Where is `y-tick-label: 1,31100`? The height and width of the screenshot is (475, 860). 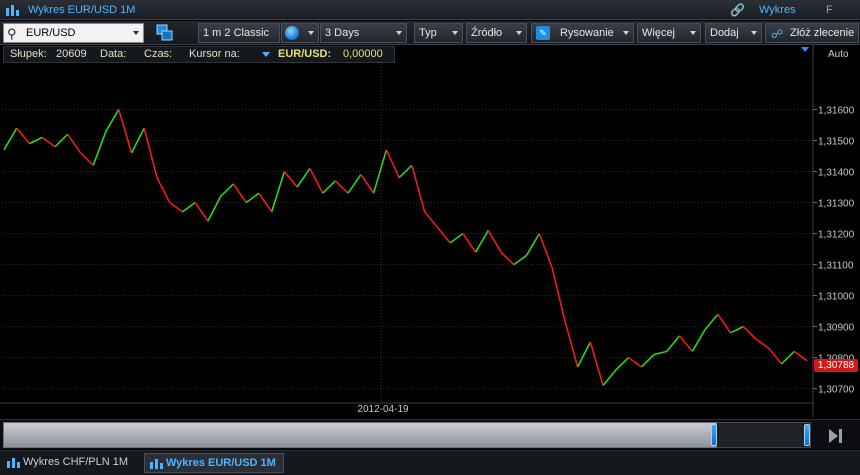 y-tick-label: 1,31100 is located at coordinates (836, 266).